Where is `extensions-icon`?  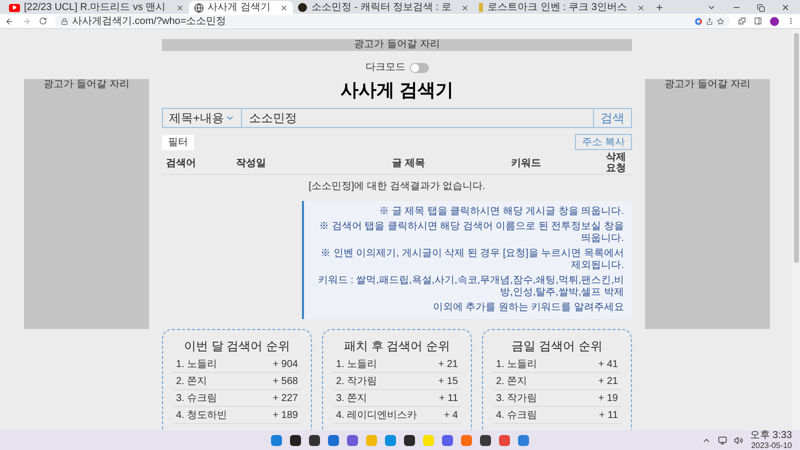 extensions-icon is located at coordinates (742, 21).